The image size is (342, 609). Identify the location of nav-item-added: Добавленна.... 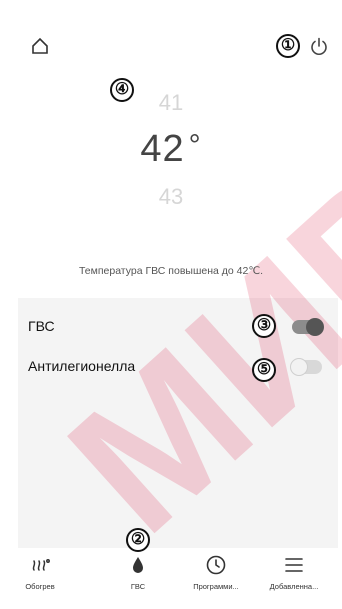
(294, 579).